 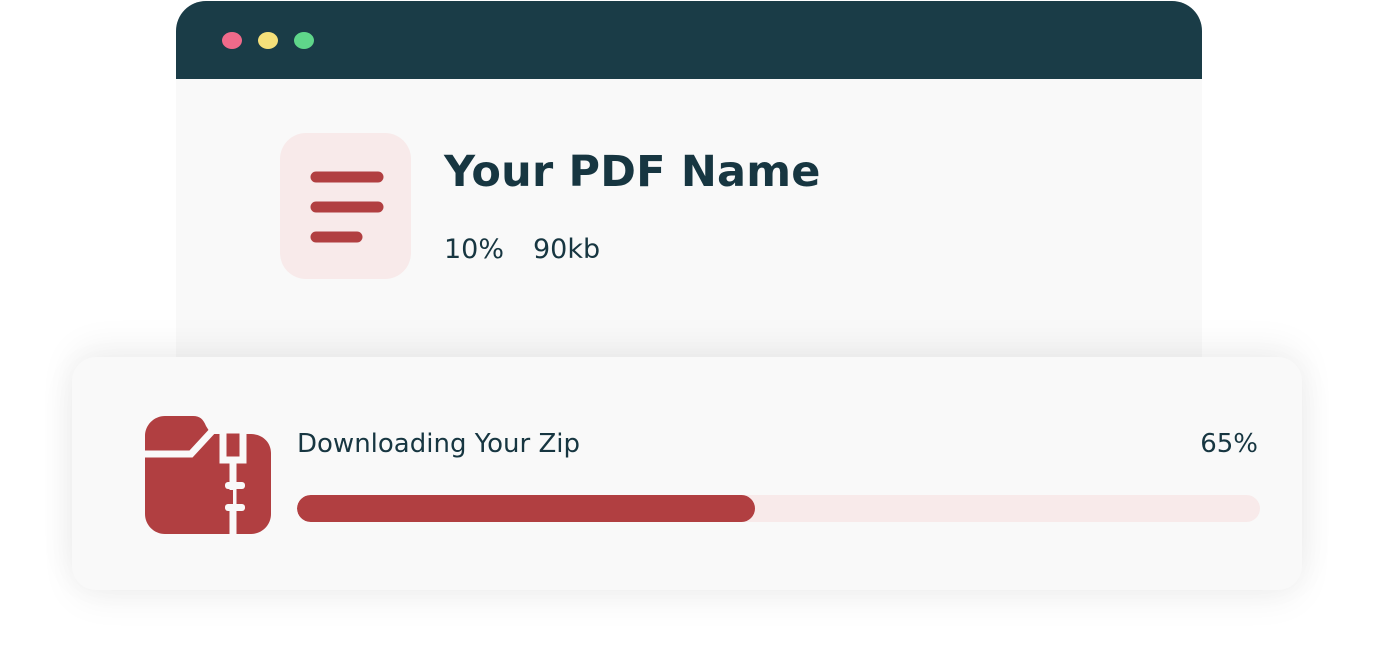 I want to click on download-percent: 65%, so click(x=1229, y=444).